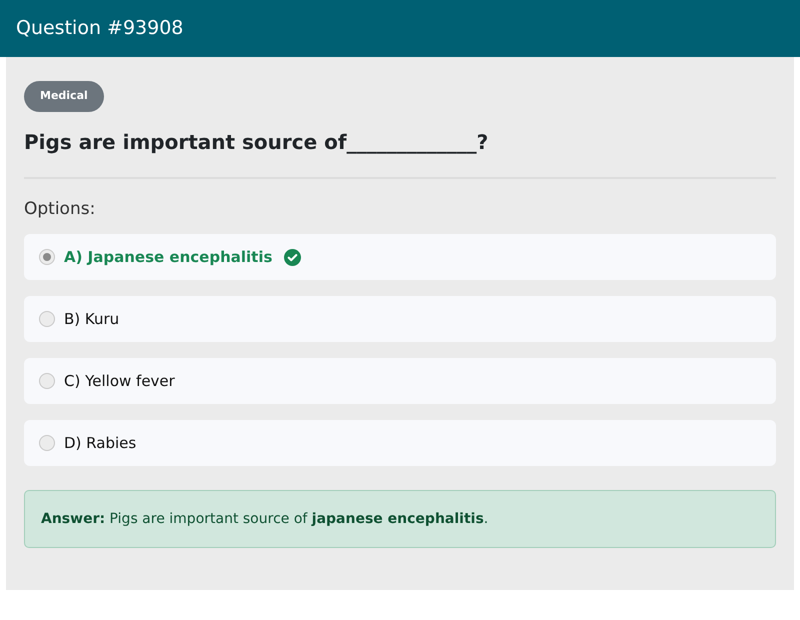  What do you see at coordinates (100, 29) in the screenshot?
I see `question-title: Question #93908` at bounding box center [100, 29].